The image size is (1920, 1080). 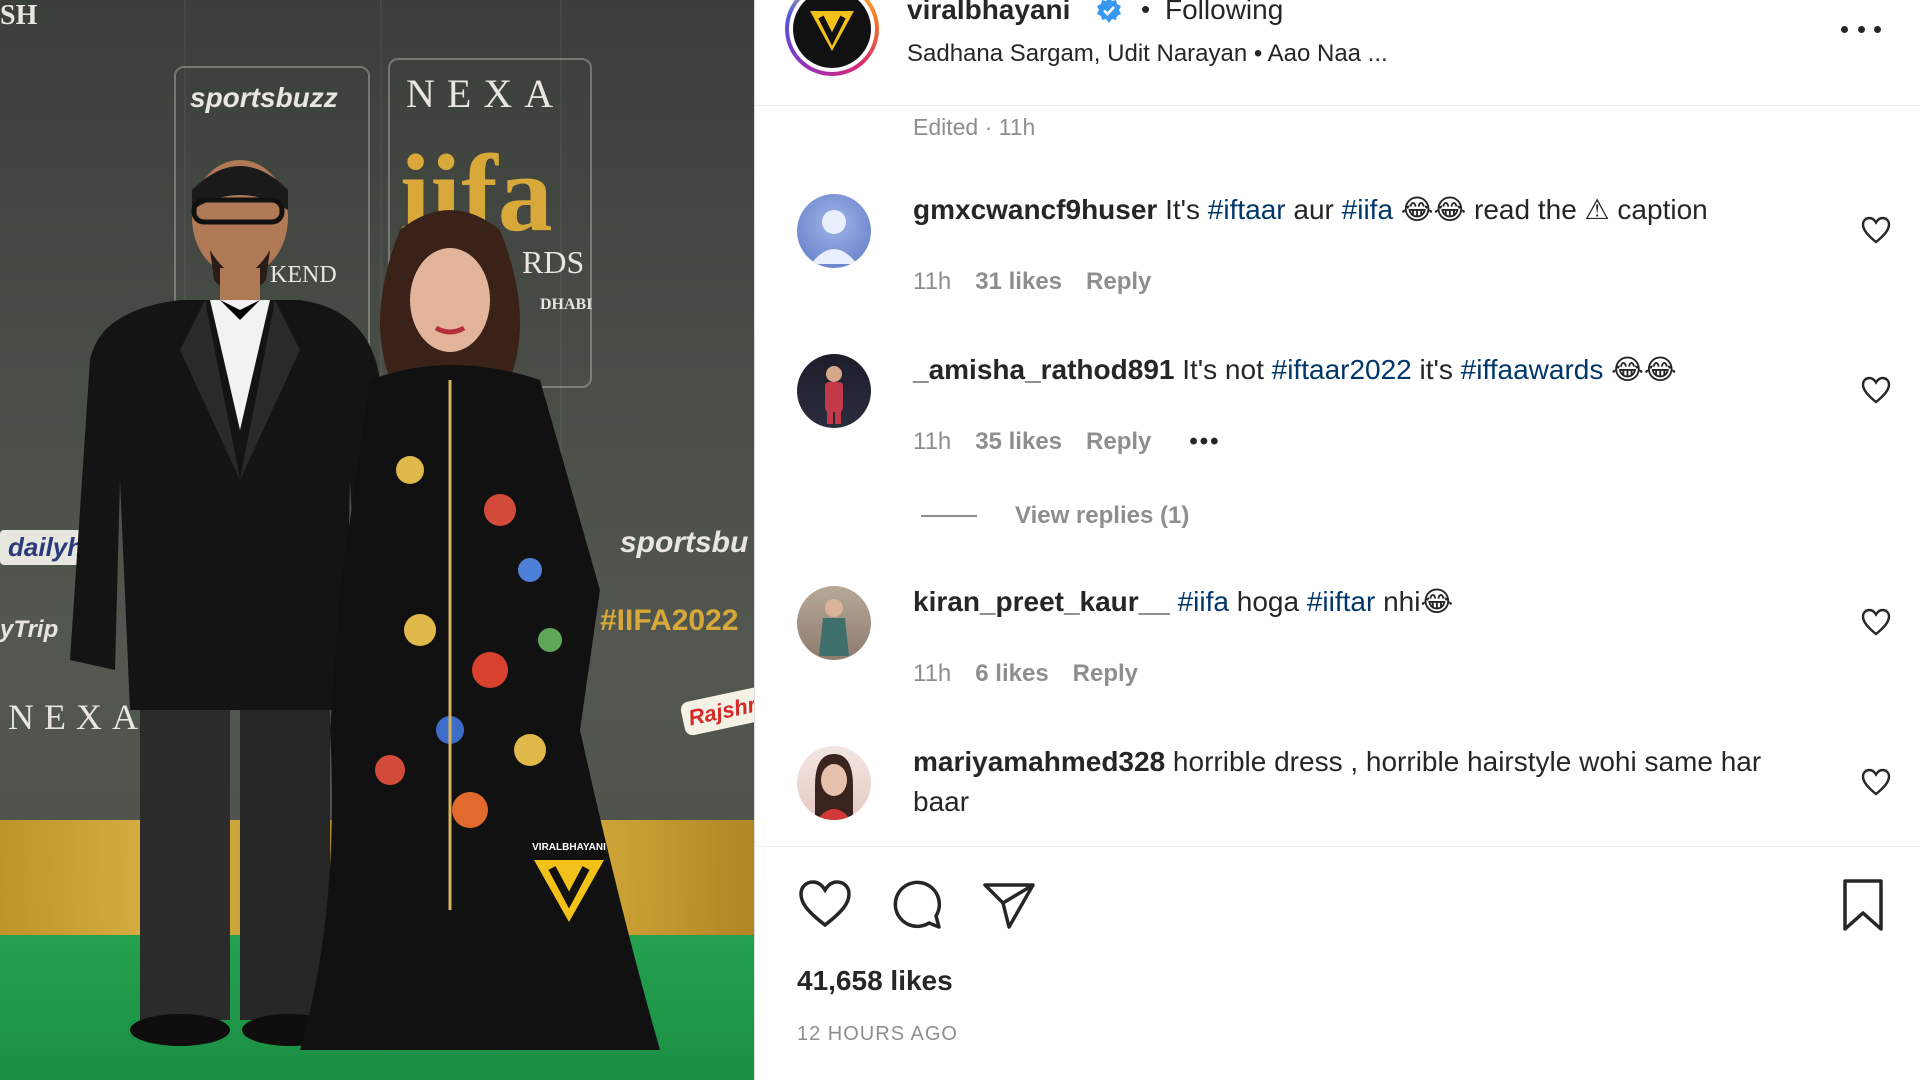 What do you see at coordinates (1035, 209) in the screenshot?
I see `commenter-username: gmxcwancf9huser` at bounding box center [1035, 209].